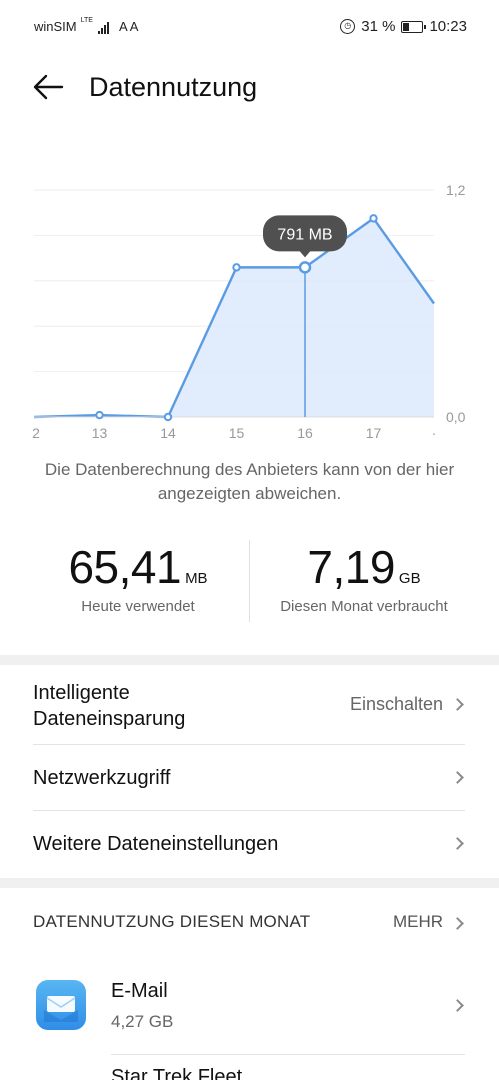 This screenshot has height=1080, width=499. What do you see at coordinates (139, 991) in the screenshot?
I see `app-name: E-Mail` at bounding box center [139, 991].